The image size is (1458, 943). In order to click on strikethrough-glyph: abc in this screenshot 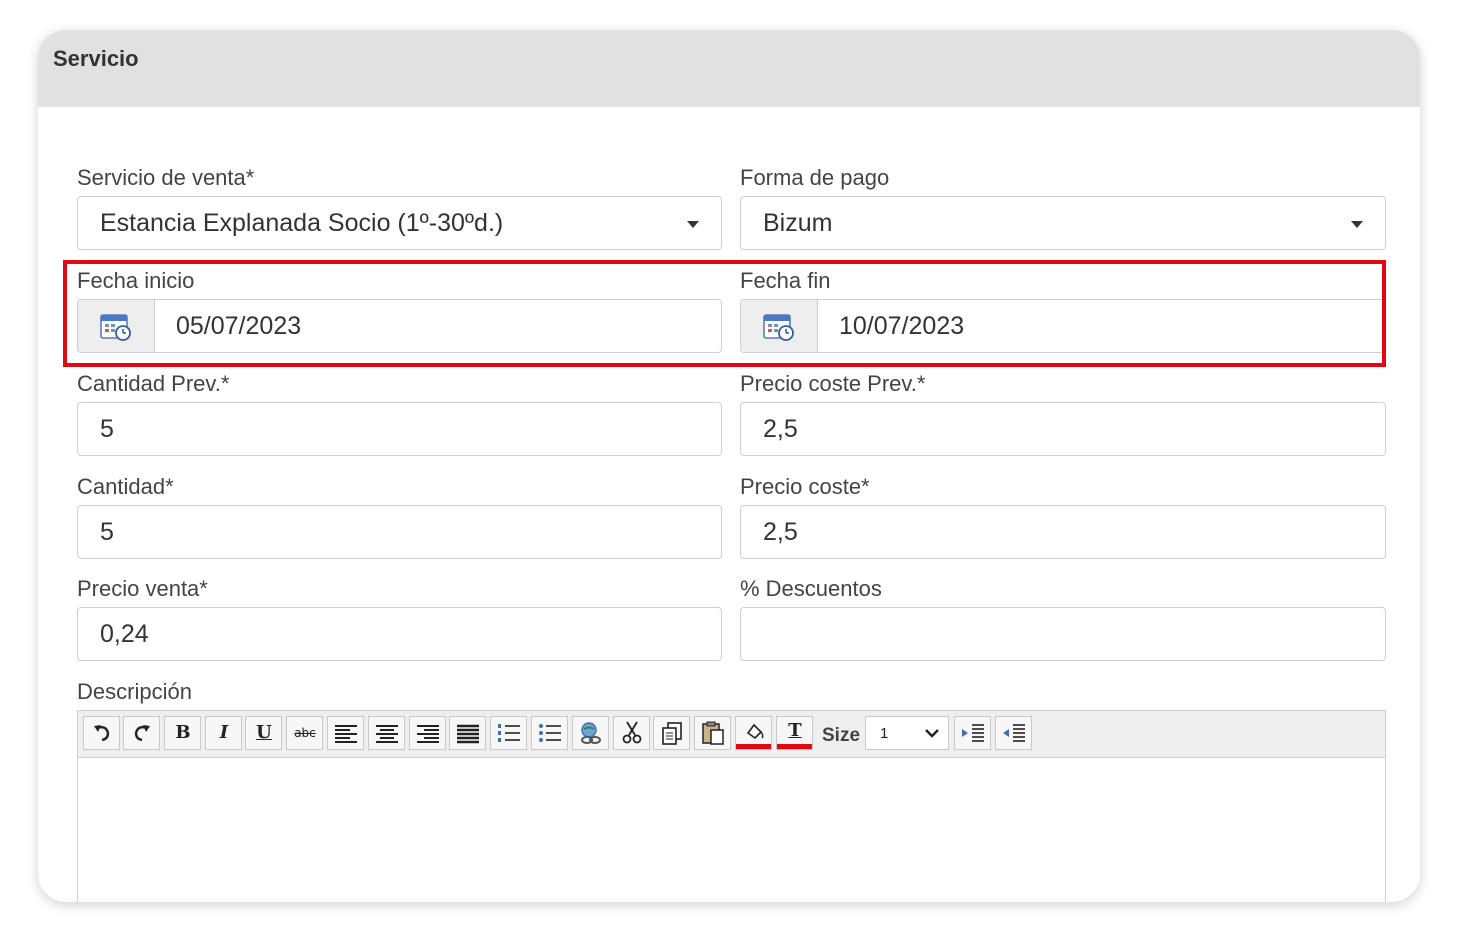, I will do `click(305, 733)`.